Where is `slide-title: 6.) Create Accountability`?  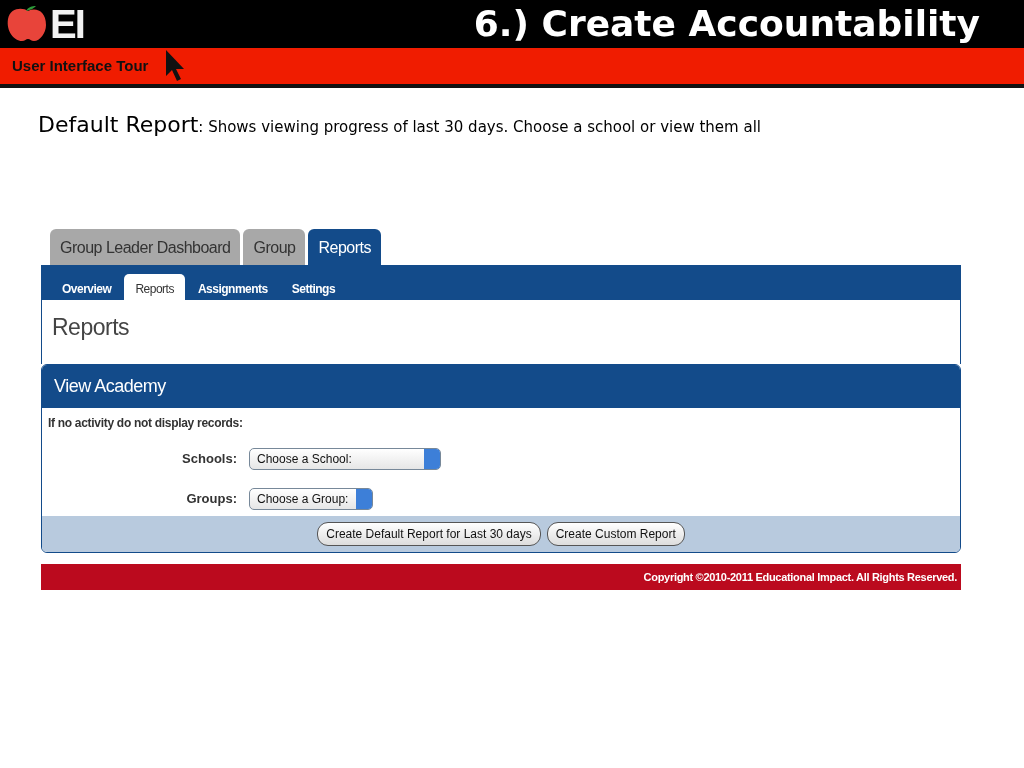
slide-title: 6.) Create Accountability is located at coordinates (726, 24).